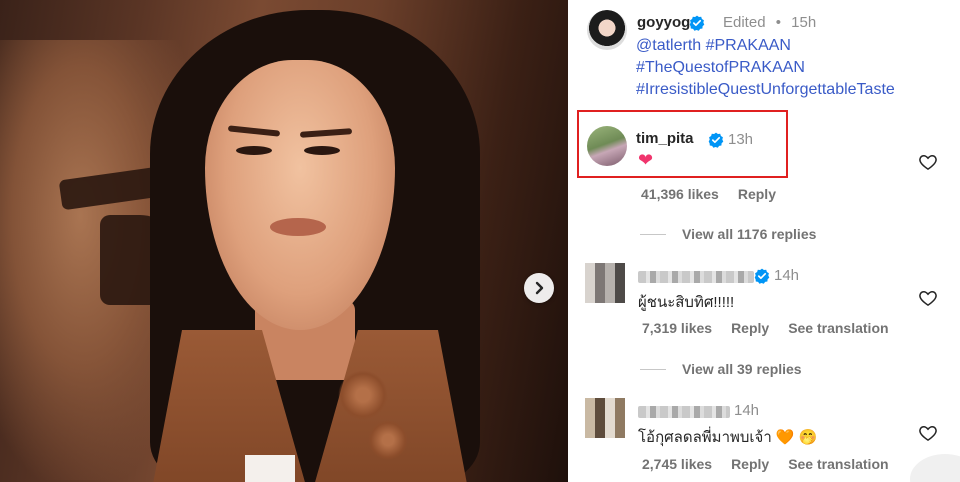 This screenshot has height=482, width=960. What do you see at coordinates (680, 194) in the screenshot?
I see `likes-count: 41,396 likes` at bounding box center [680, 194].